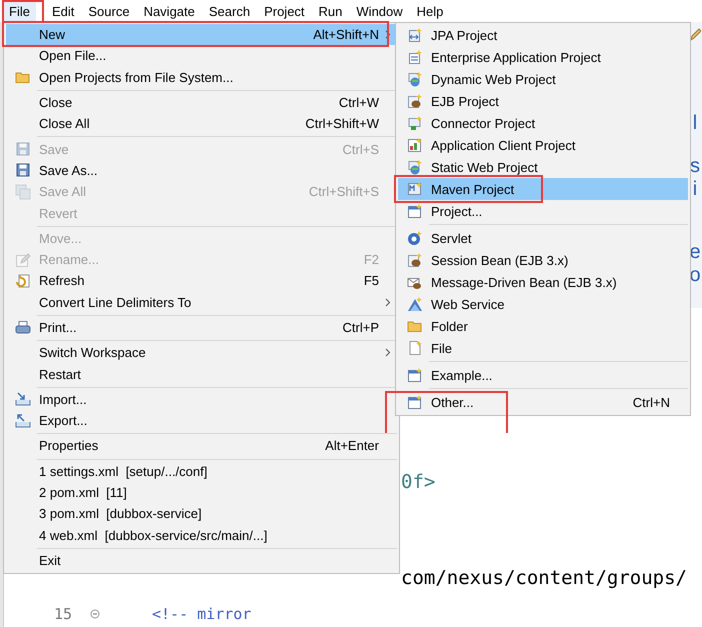 The height and width of the screenshot is (627, 702). What do you see at coordinates (543, 79) in the screenshot?
I see `menu-item: Dynamic Web Project` at bounding box center [543, 79].